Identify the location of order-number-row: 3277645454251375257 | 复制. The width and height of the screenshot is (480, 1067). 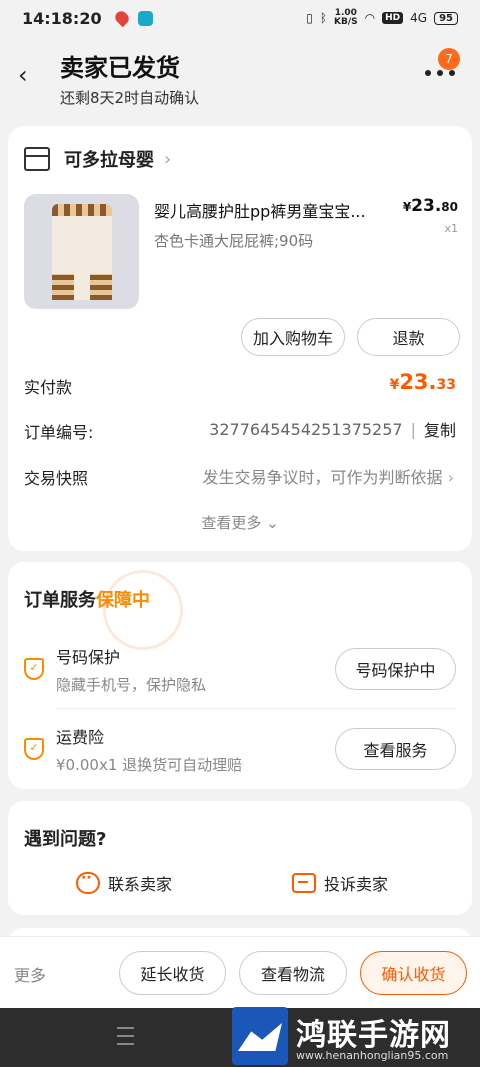
(332, 429).